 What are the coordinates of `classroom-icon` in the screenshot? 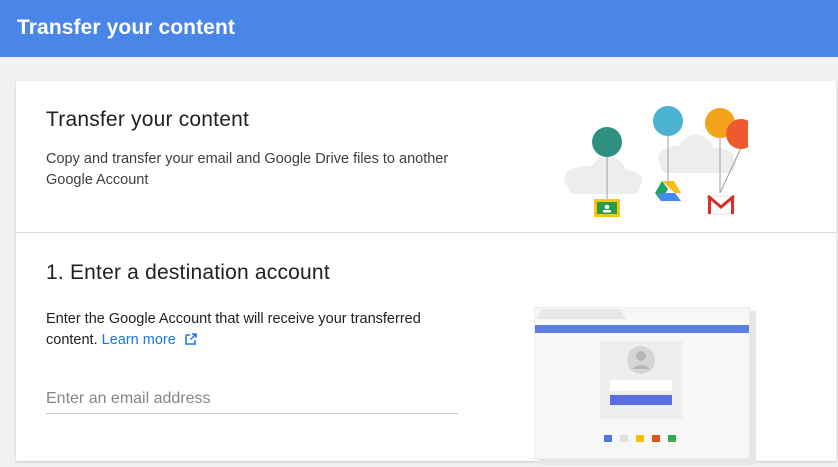 It's located at (607, 208).